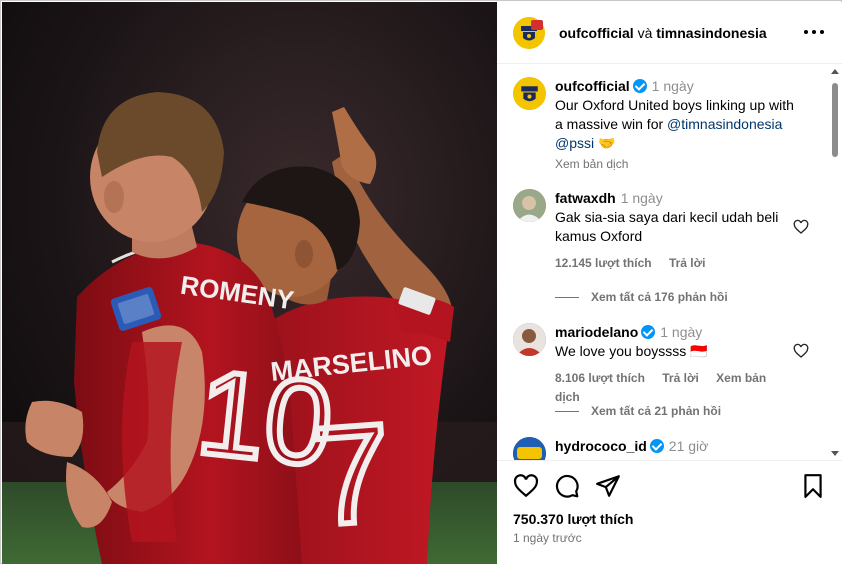 Image resolution: width=842 pixels, height=564 pixels. I want to click on like-heart-icon, so click(526, 486).